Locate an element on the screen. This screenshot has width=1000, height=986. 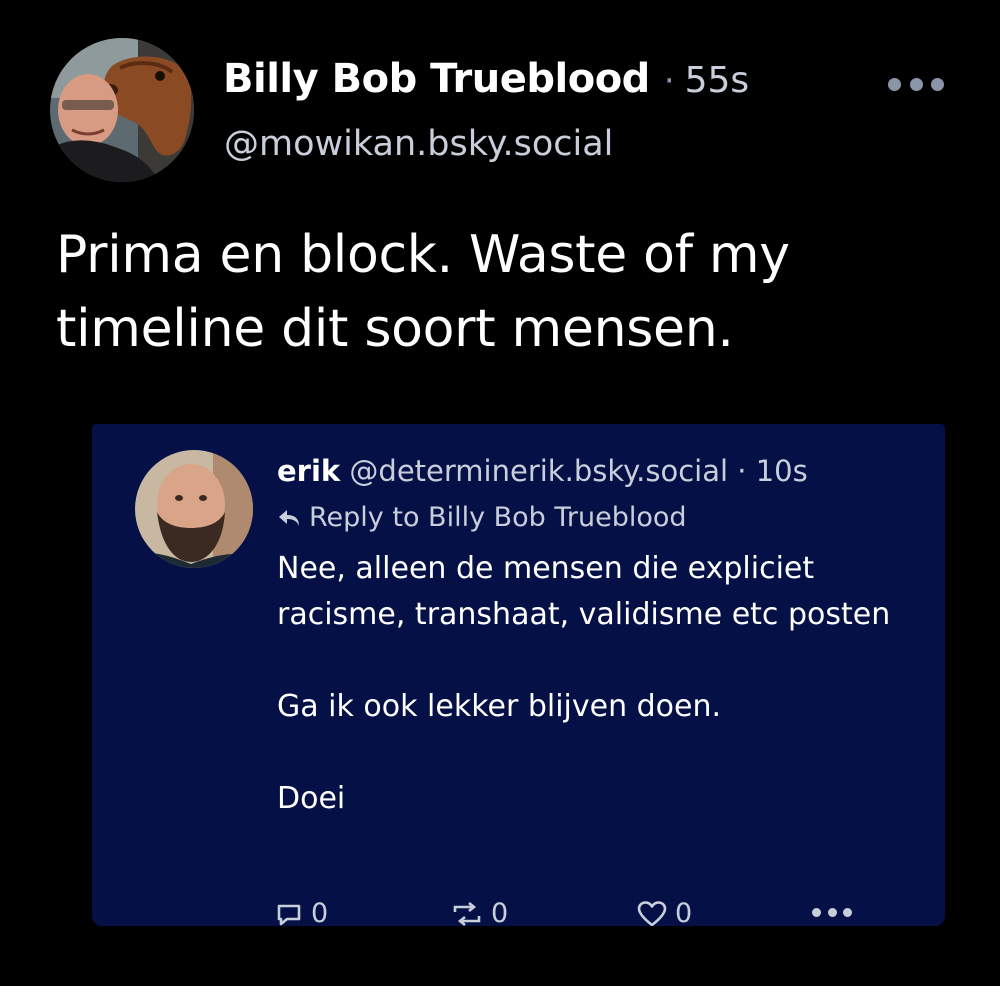
reply-button: 0 is located at coordinates (301, 912).